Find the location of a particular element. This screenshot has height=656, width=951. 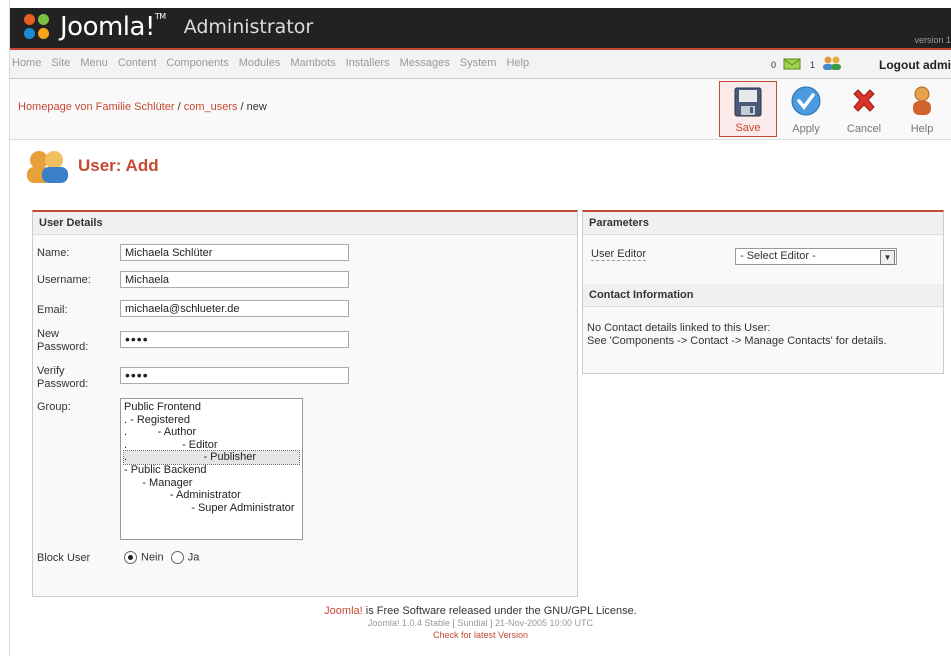

name-label: Name: is located at coordinates (53, 253).